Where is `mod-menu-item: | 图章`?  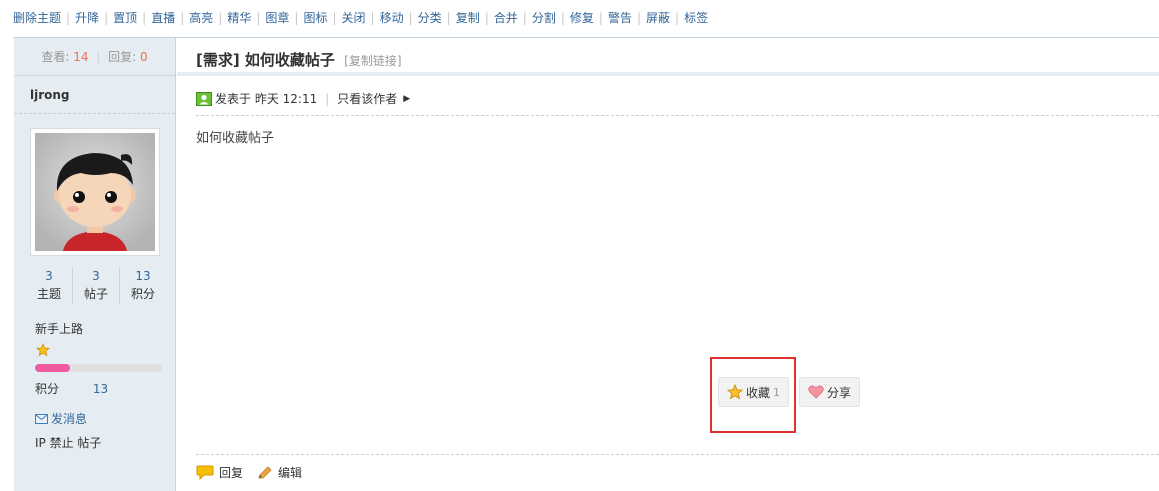
mod-menu-item: | 图章 is located at coordinates (270, 18).